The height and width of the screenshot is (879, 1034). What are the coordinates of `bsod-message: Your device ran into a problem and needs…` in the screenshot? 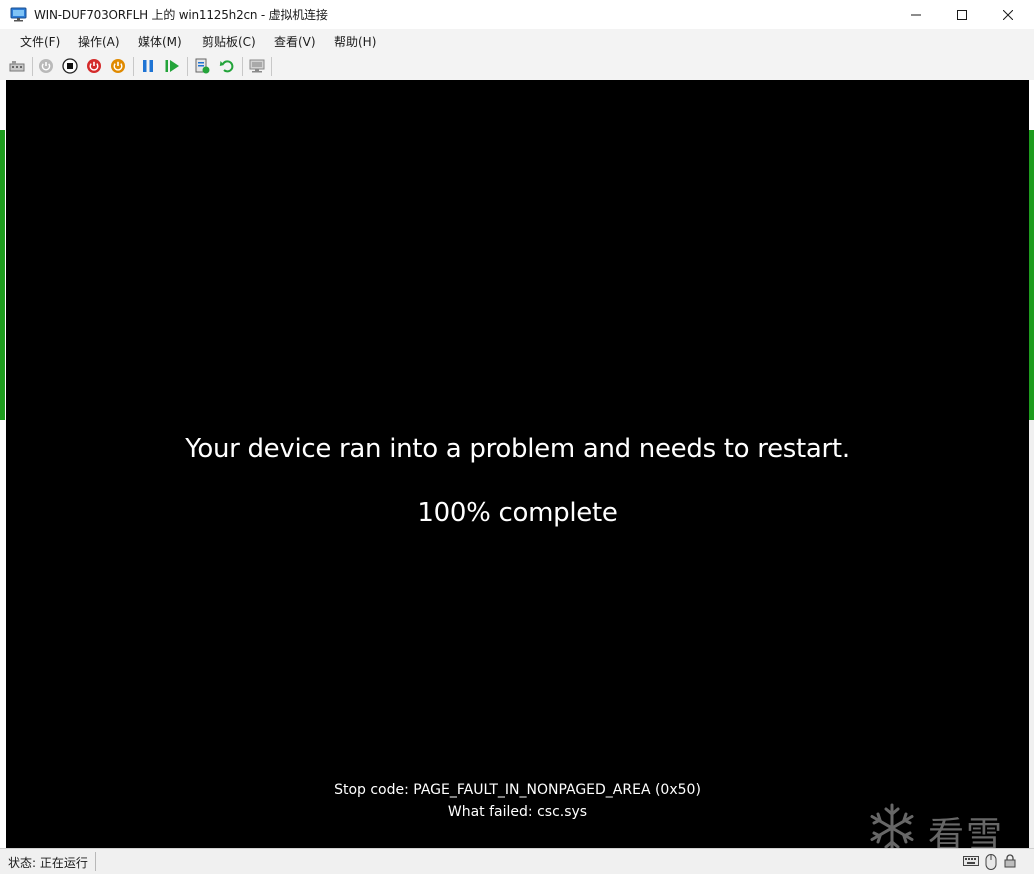 It's located at (517, 449).